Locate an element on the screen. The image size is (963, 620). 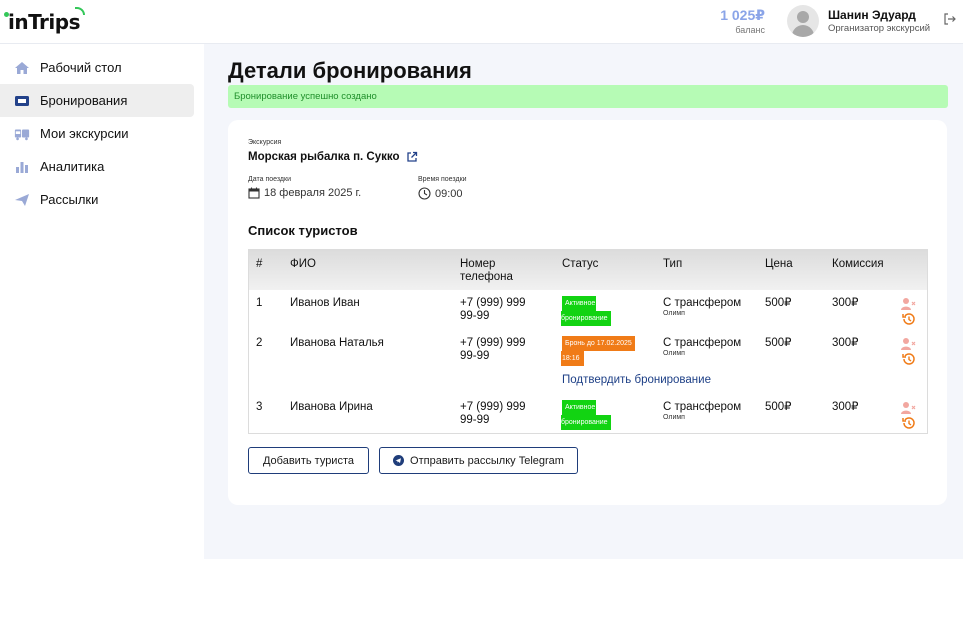
excursion-label: Экскурсия is located at coordinates (265, 142).